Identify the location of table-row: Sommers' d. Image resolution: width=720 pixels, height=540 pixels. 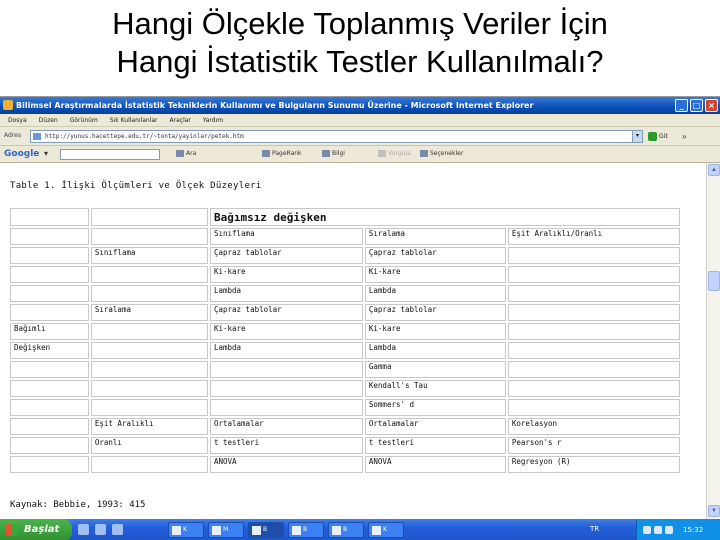
(345, 407).